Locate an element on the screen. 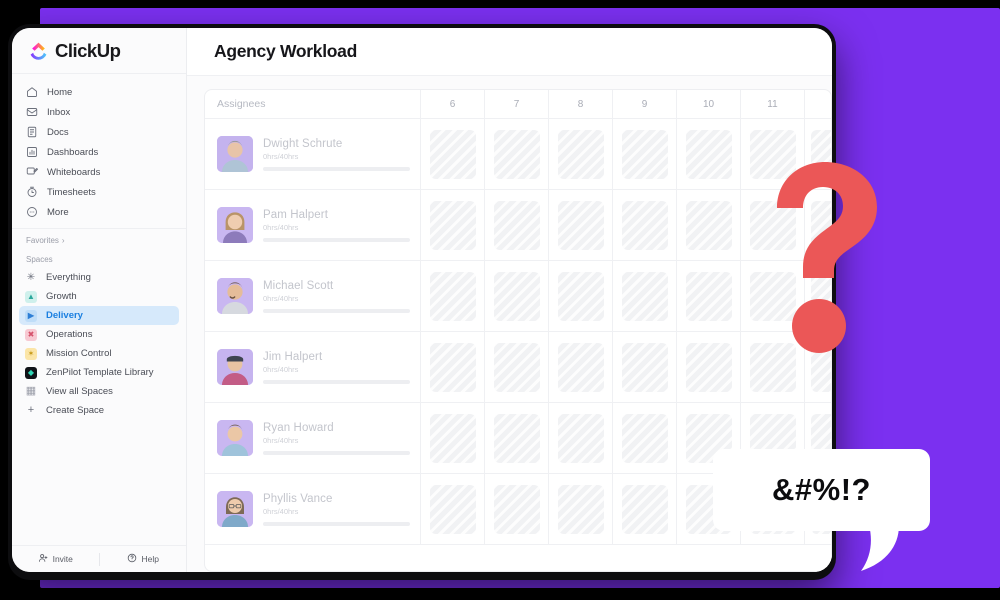 The image size is (1000, 600). table-row: Jim Halpert 0hrs/40hrs is located at coordinates (518, 367).